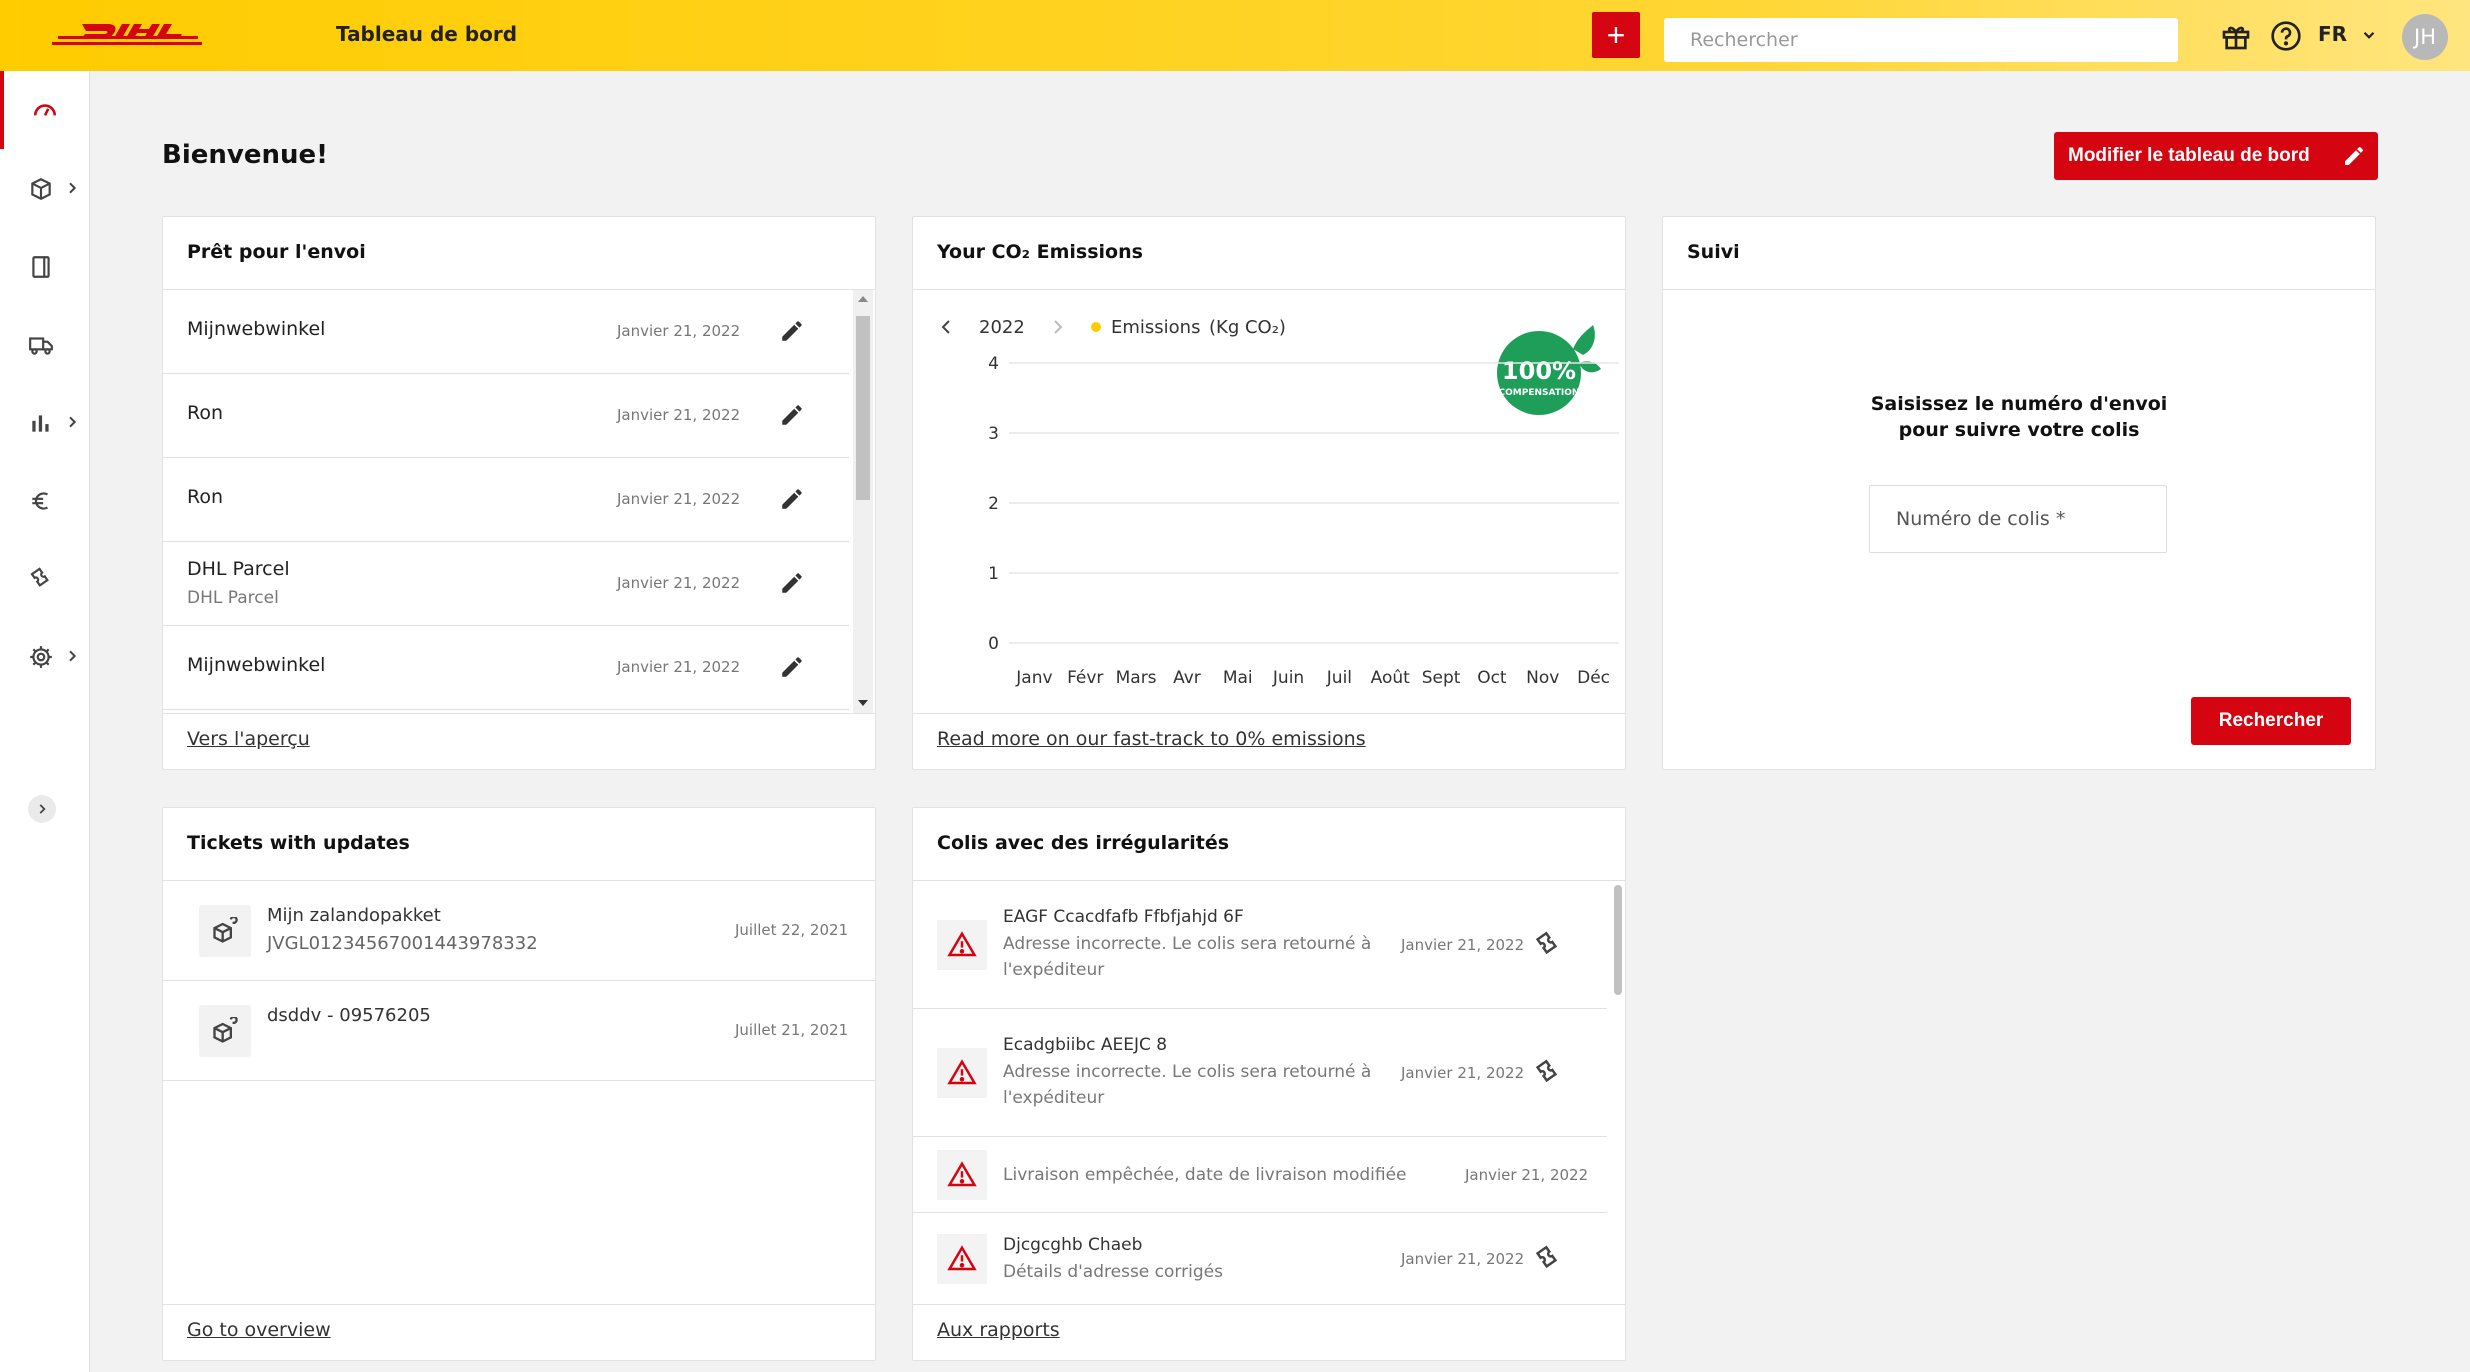  Describe the element at coordinates (1085, 678) in the screenshot. I see `x-tick-label: Févr` at that location.